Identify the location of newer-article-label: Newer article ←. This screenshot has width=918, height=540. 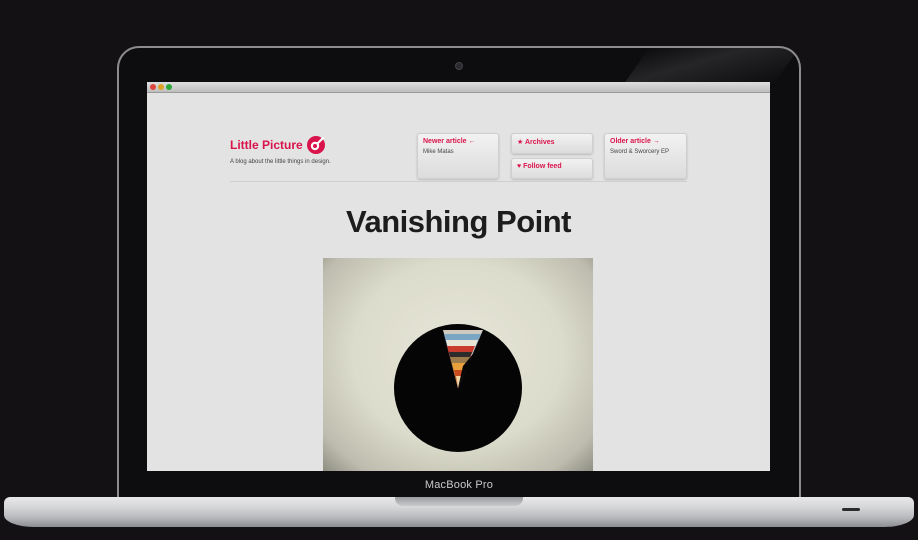
(449, 141).